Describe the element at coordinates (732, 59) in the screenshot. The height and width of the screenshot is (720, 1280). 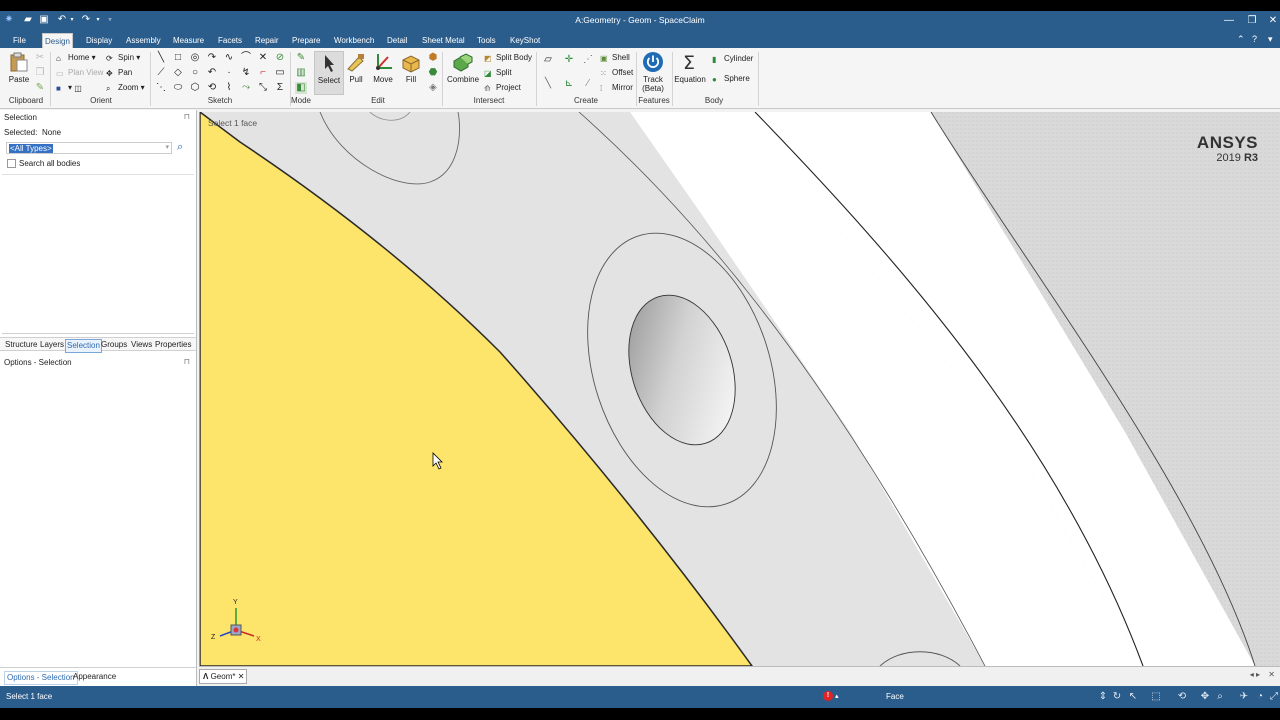
I see `cylinder-button: ▮ Cylinder` at that location.